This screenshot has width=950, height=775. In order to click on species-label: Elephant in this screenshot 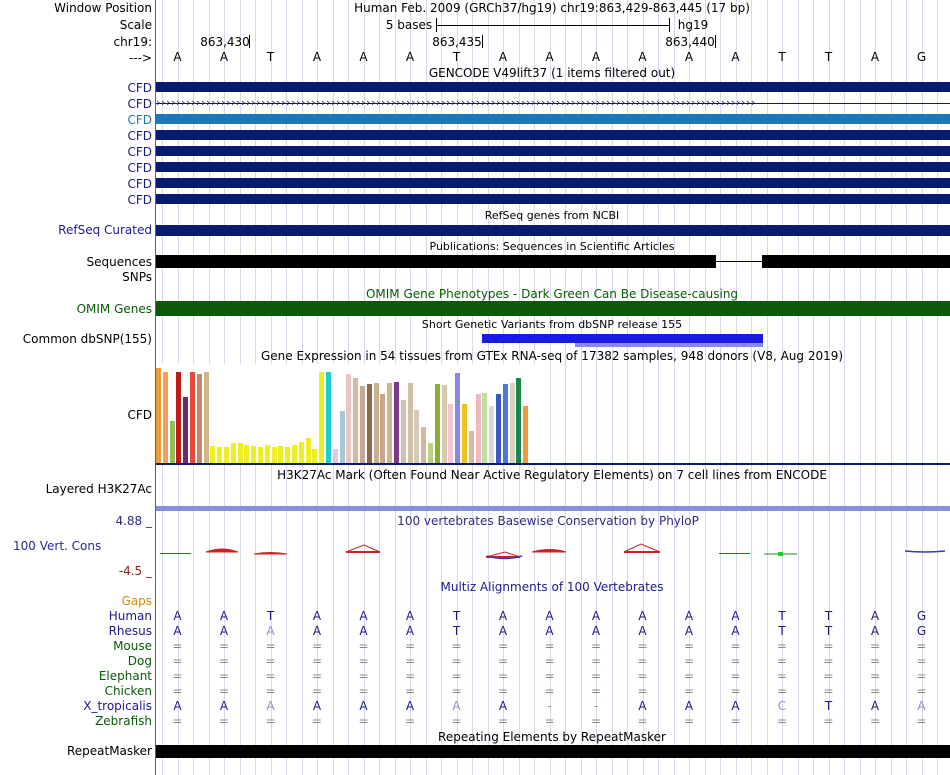, I will do `click(125, 676)`.